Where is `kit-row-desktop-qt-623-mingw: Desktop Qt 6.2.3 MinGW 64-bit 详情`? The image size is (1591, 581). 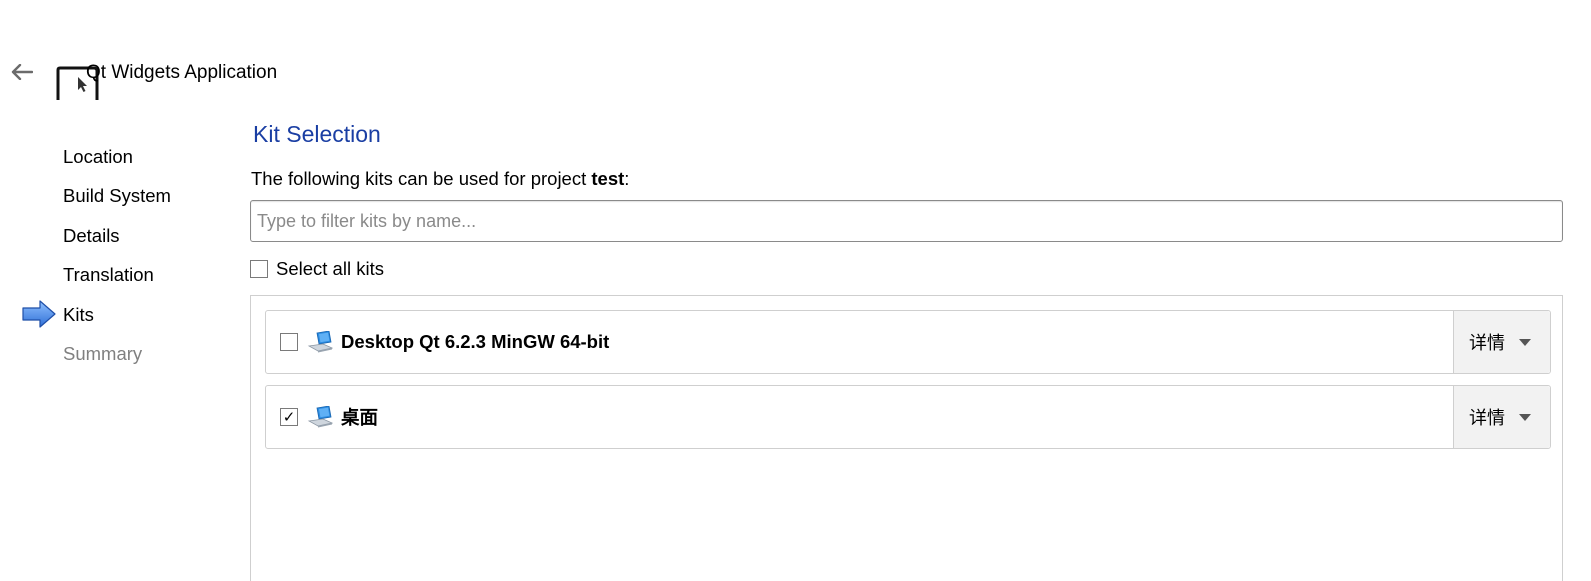
kit-row-desktop-qt-623-mingw: Desktop Qt 6.2.3 MinGW 64-bit 详情 is located at coordinates (908, 342).